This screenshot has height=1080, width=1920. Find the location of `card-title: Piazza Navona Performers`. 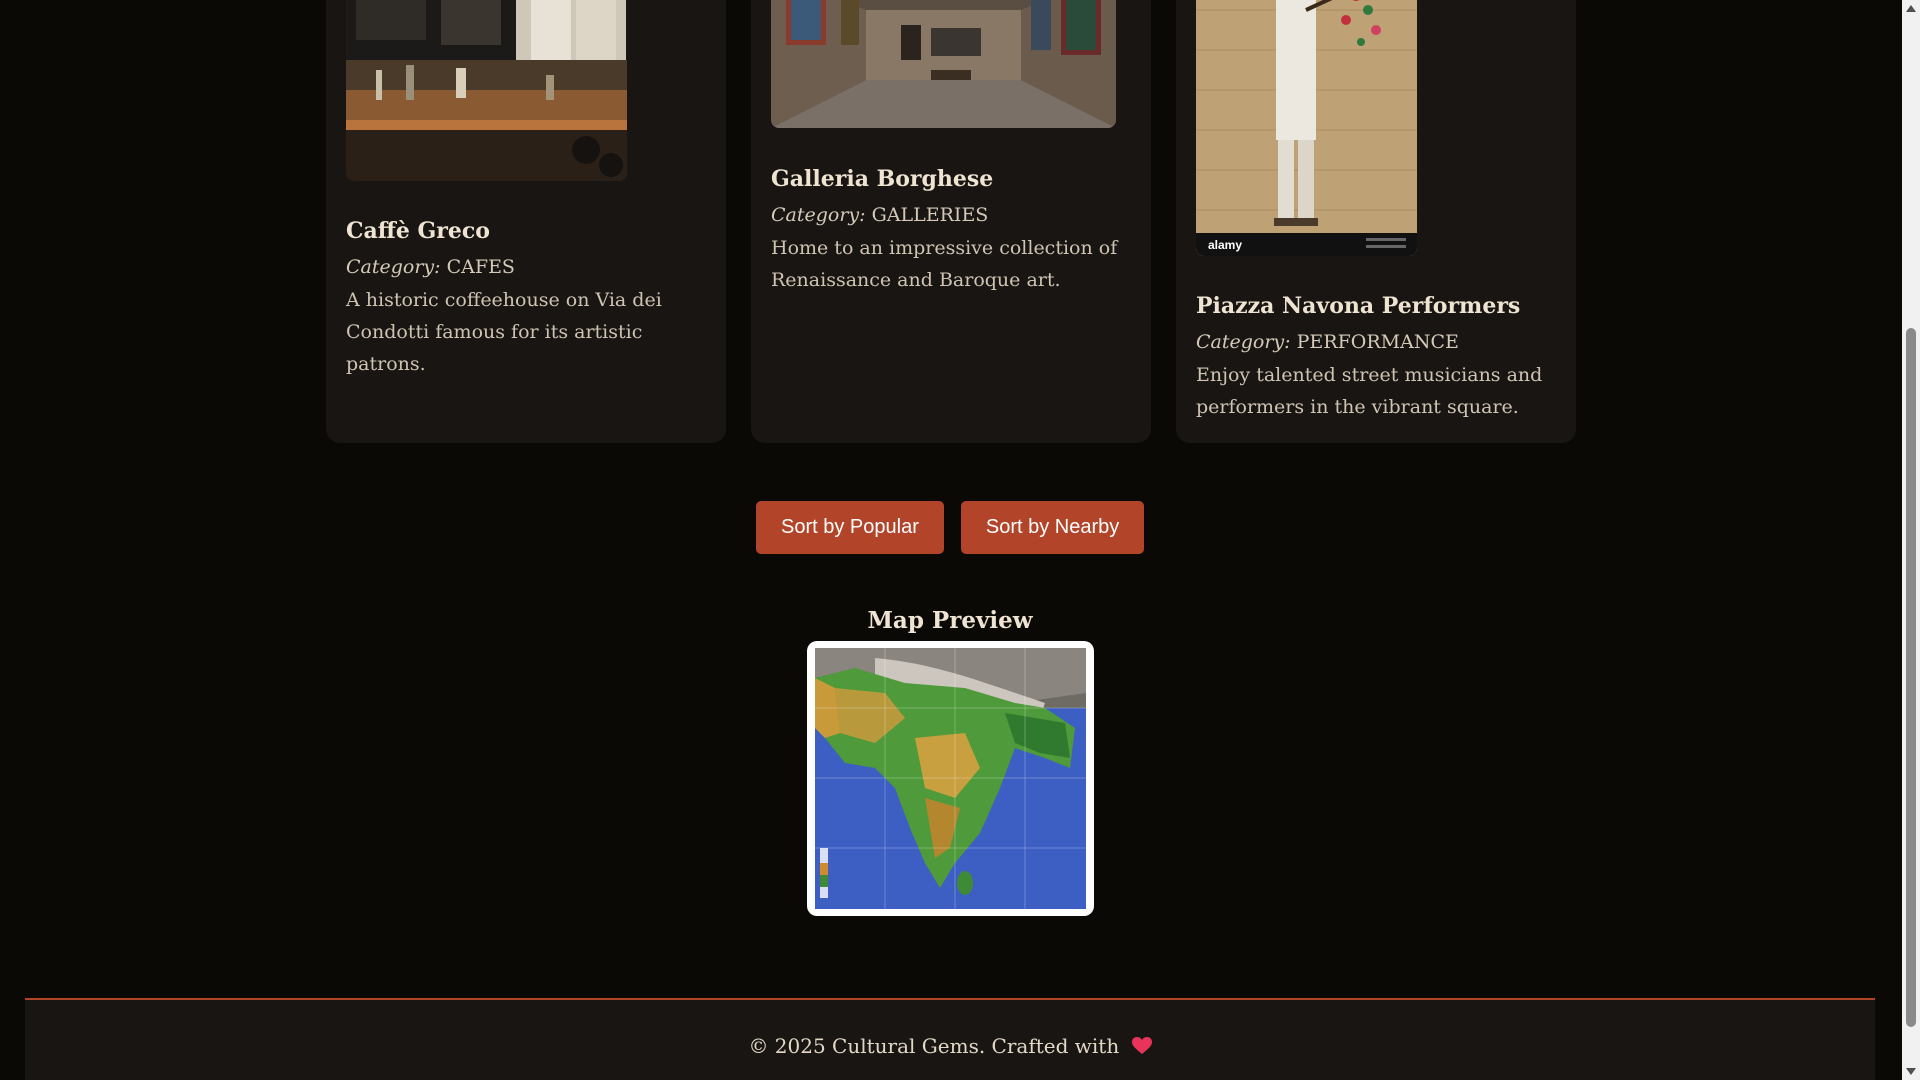

card-title: Piazza Navona Performers is located at coordinates (1358, 306).